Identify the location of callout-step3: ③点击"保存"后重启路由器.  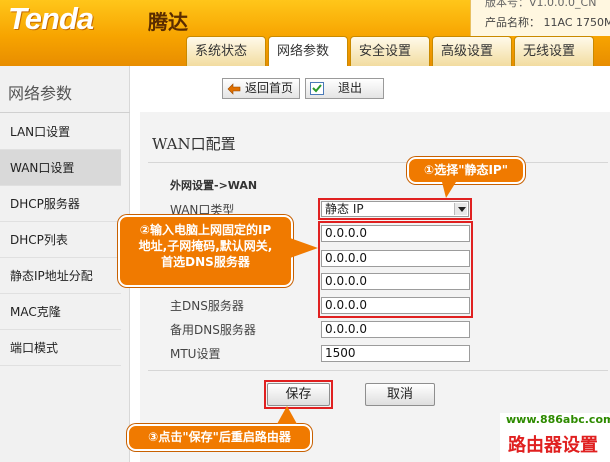
(219, 437).